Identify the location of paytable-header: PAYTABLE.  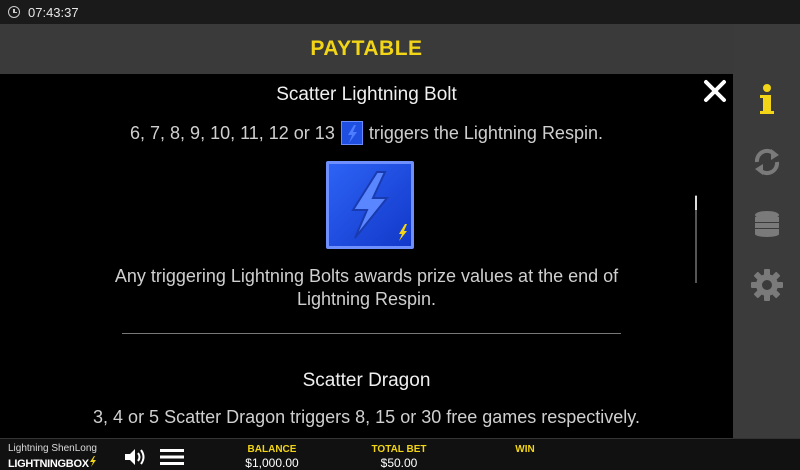
(366, 49).